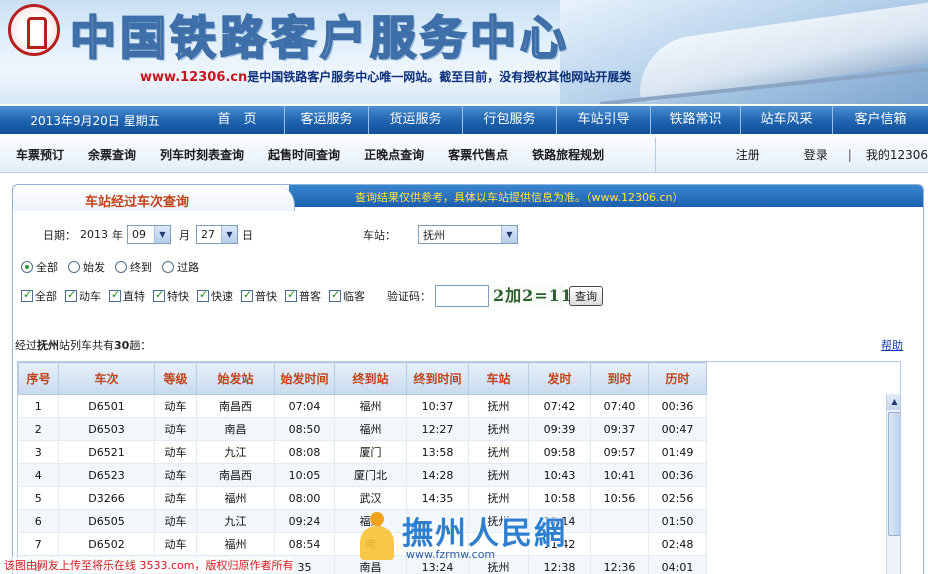  I want to click on subnav-delay-query: 正晚点查询, so click(390, 154).